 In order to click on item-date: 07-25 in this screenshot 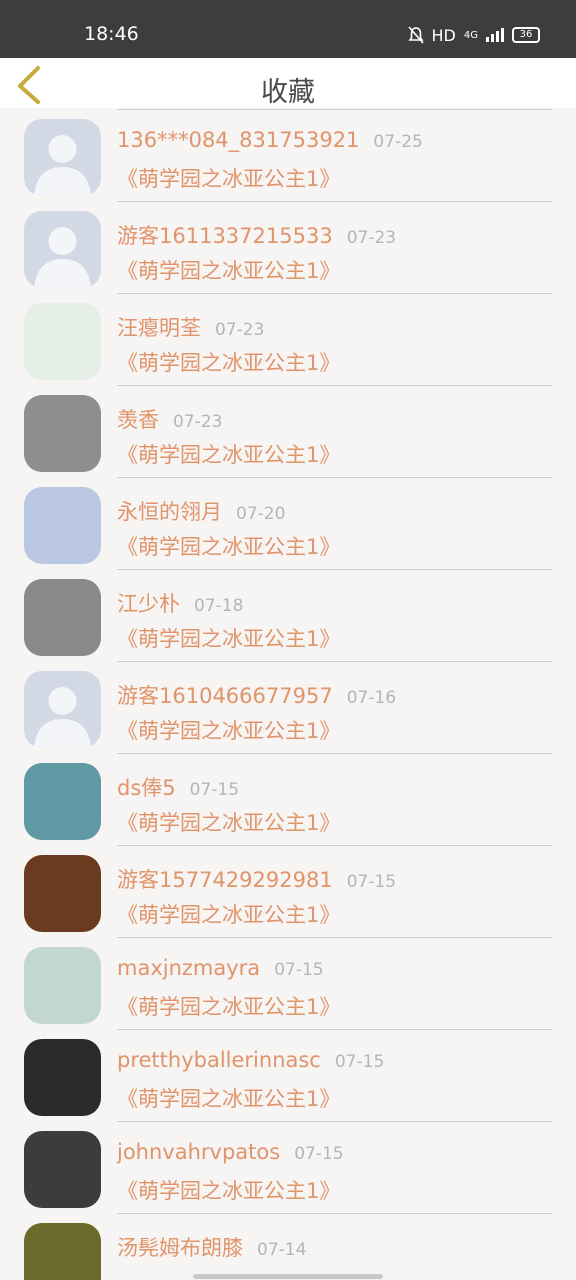, I will do `click(398, 142)`.